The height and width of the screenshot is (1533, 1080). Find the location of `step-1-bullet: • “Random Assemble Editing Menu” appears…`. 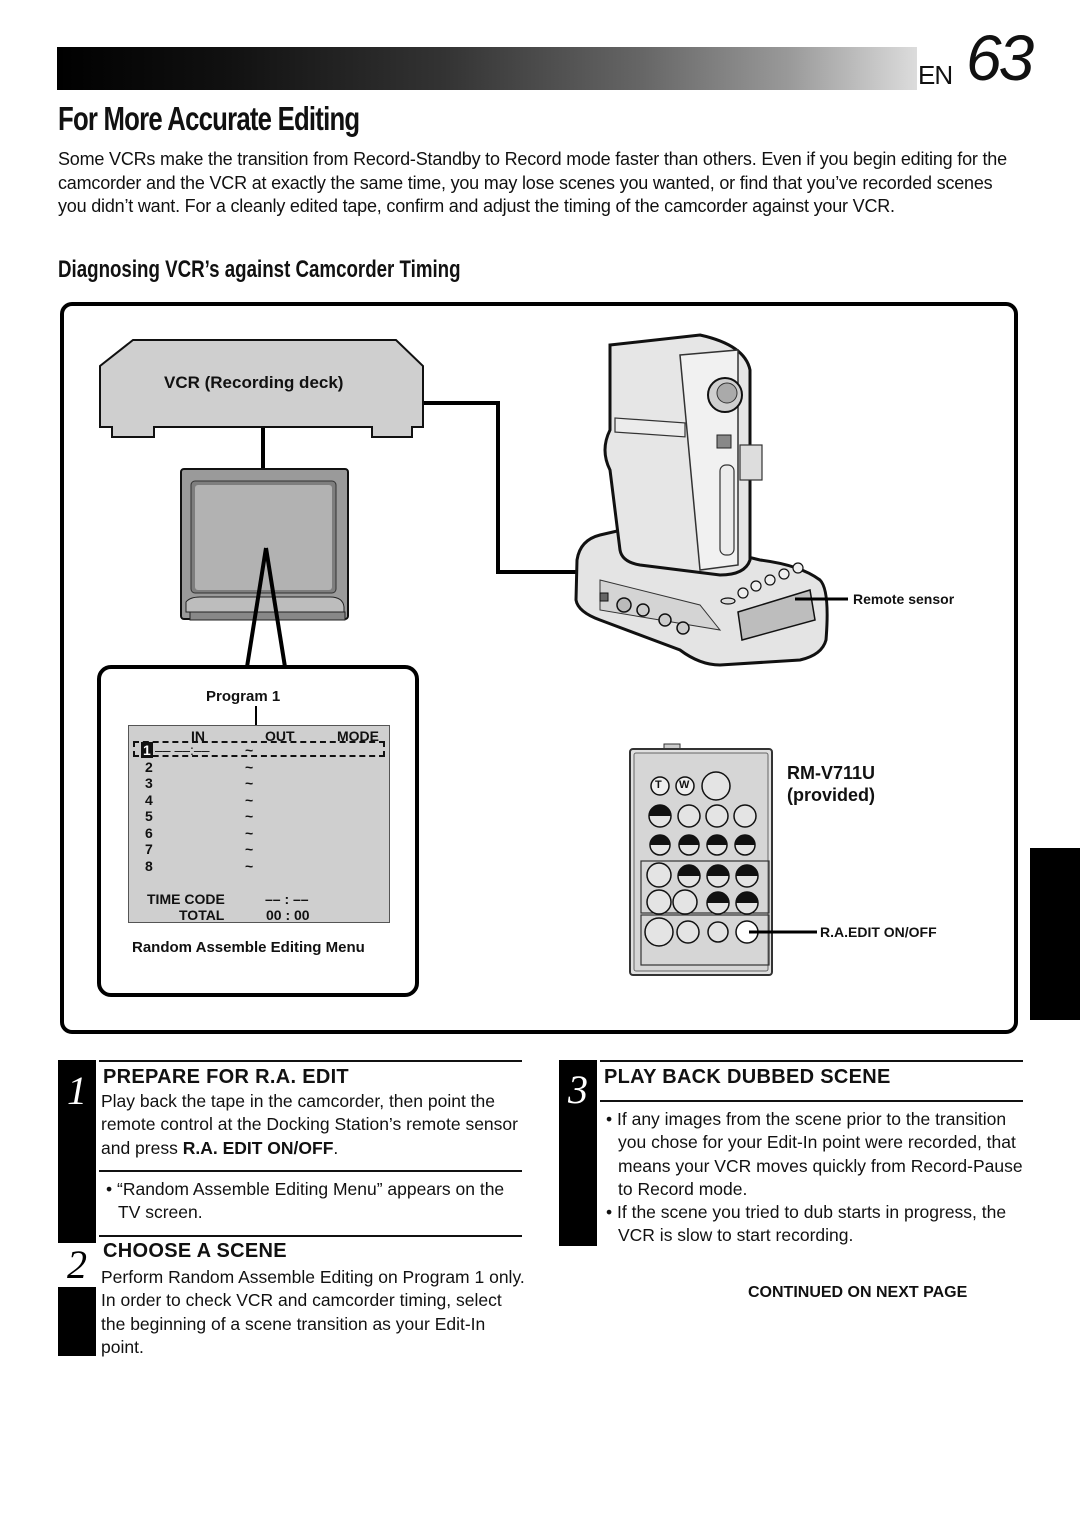

step-1-bullet: • “Random Assemble Editing Menu” appears… is located at coordinates (305, 1201).